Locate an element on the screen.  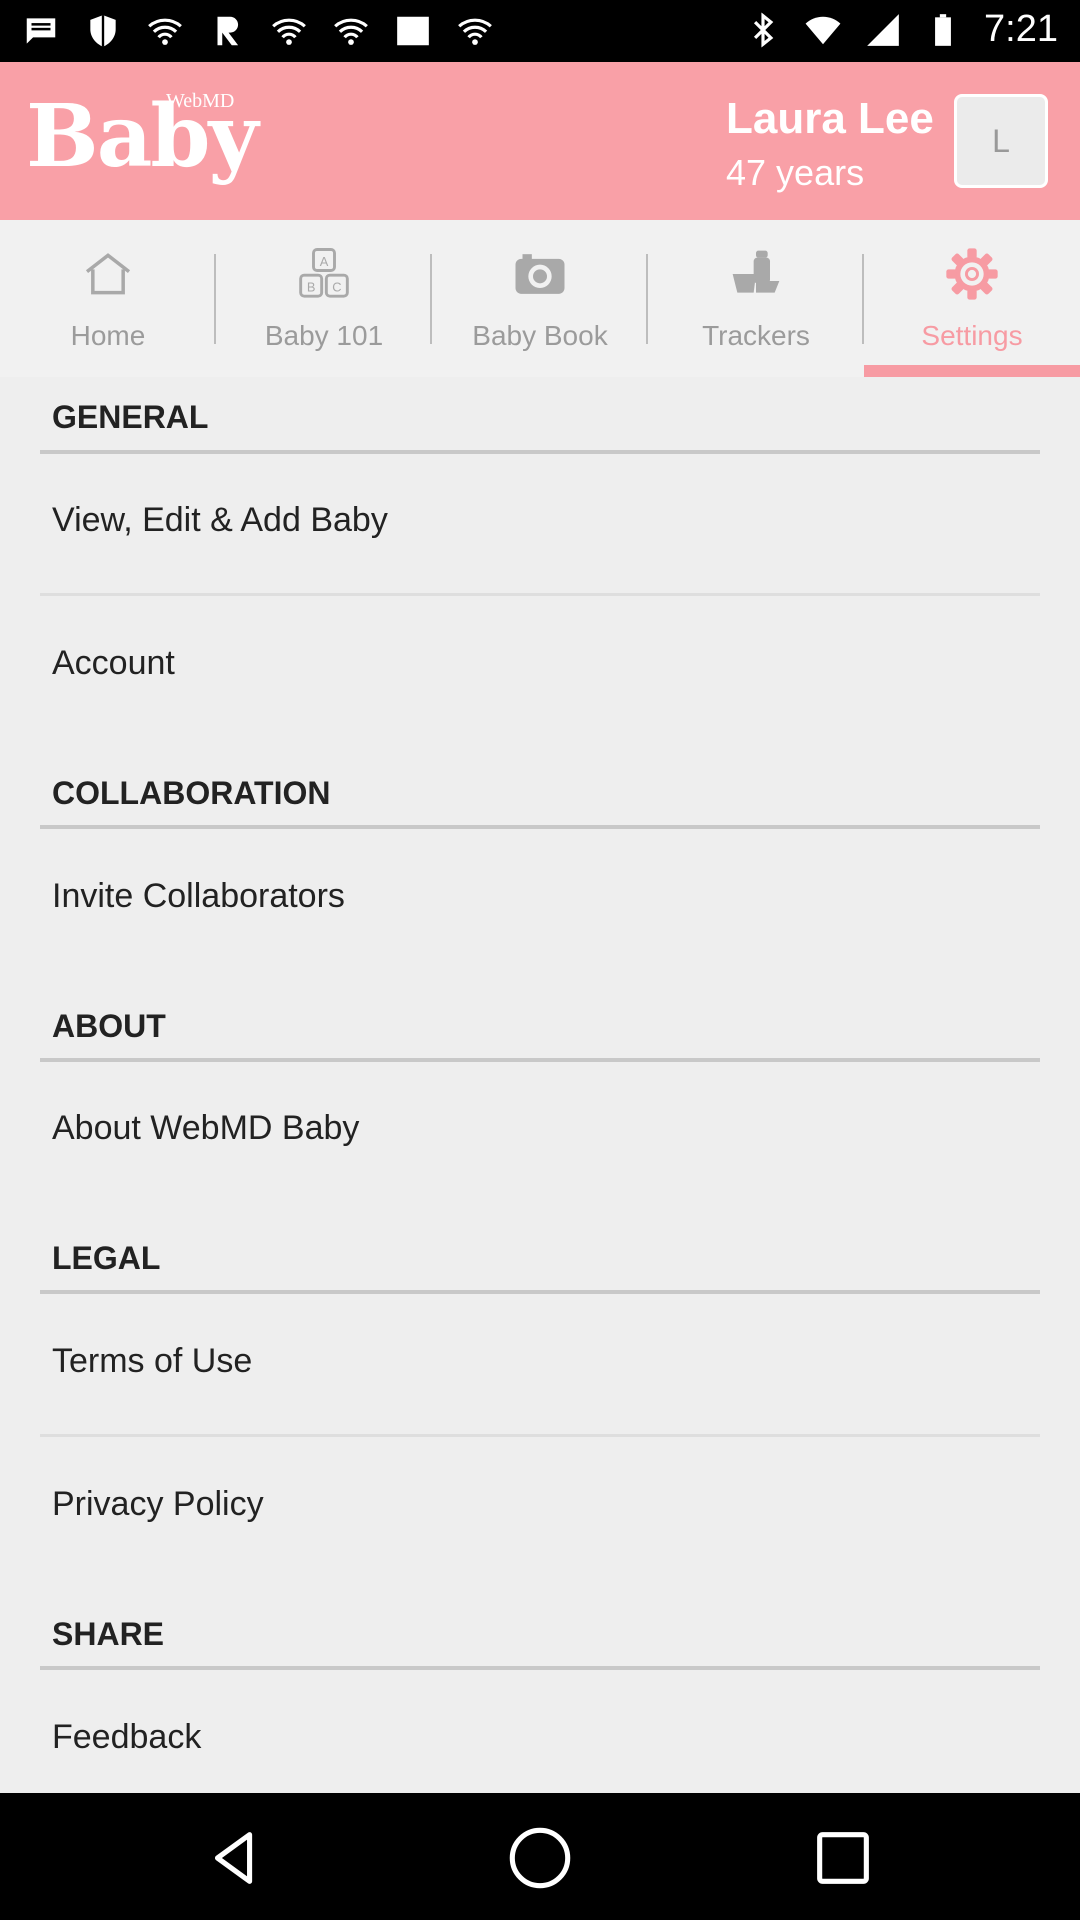
status-bar: 7:21 is located at coordinates (540, 31).